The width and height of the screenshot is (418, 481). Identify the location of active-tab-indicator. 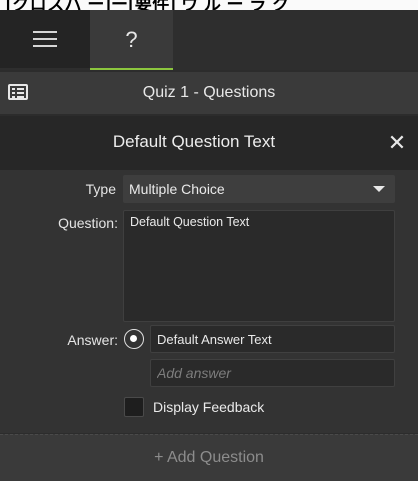
(131, 69).